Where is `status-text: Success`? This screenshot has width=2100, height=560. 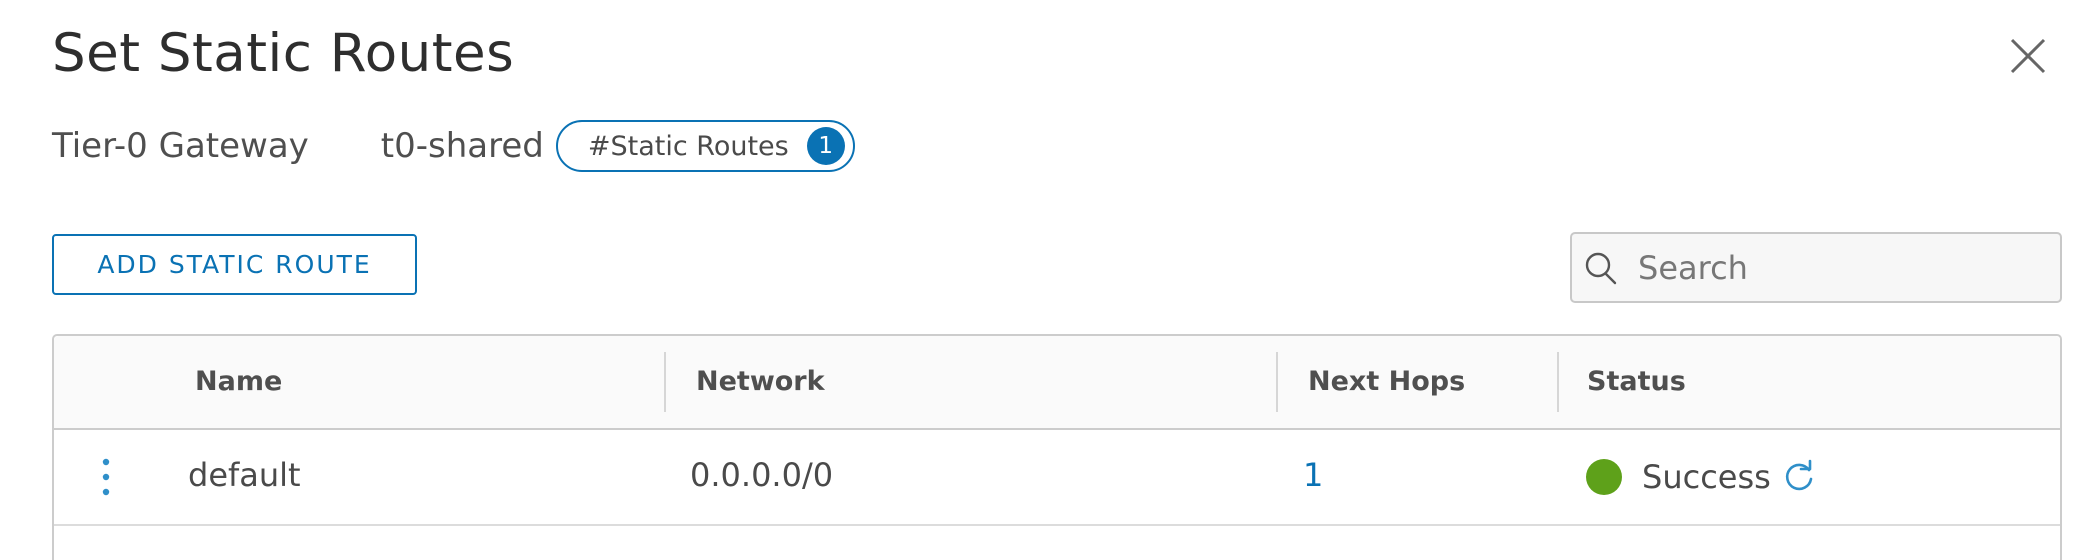
status-text: Success is located at coordinates (1706, 477).